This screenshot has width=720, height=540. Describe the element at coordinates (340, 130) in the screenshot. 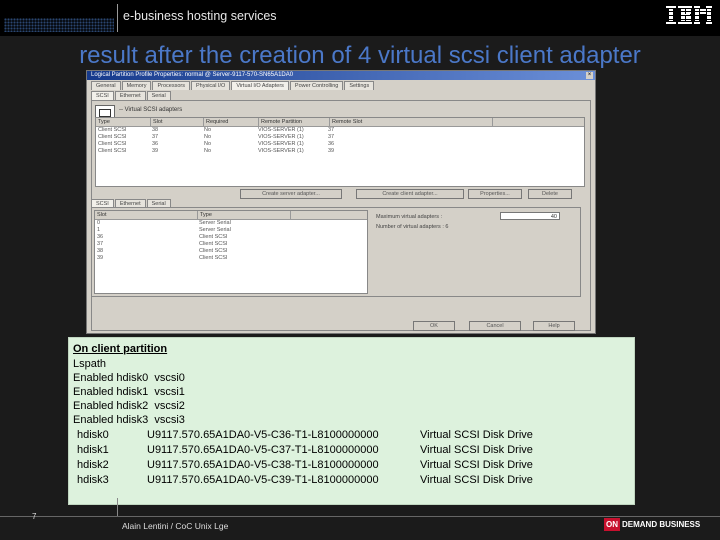

I see `table-row: Client SCSI 38 No VIOS-SERVER (1) 37` at that location.